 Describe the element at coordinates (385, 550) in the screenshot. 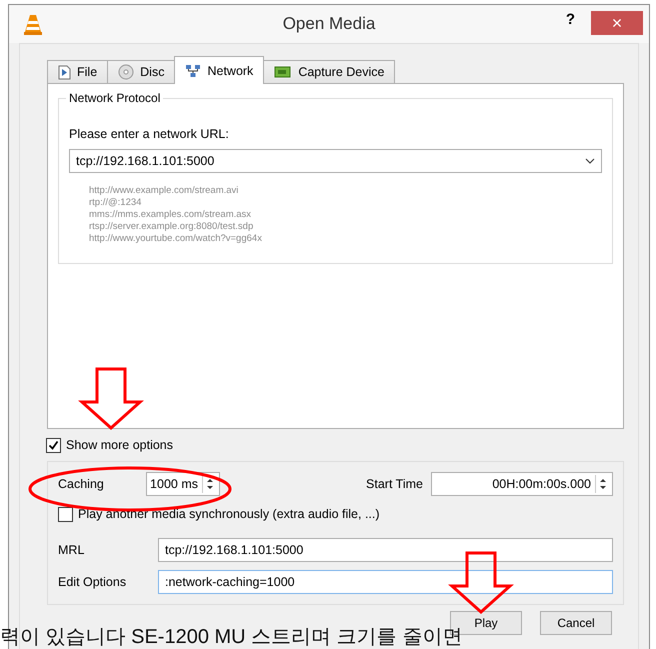

I see `mrl-field: tcp://192.168.1.101:5000` at that location.